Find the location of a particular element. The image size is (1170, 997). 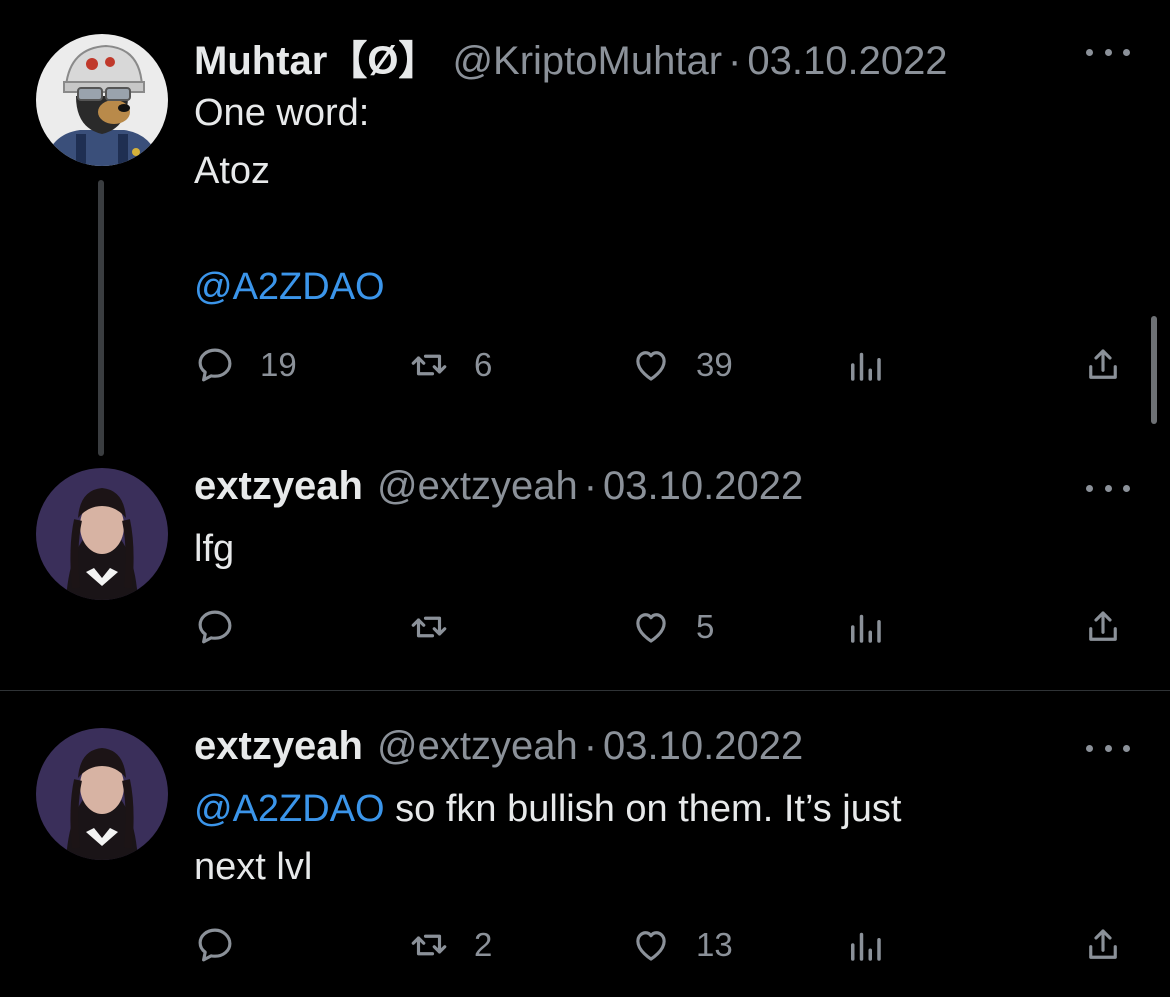

tweet-header: Muhtar【Ø】 @KriptoMuhtar · 03.10.2022 is located at coordinates (571, 55).